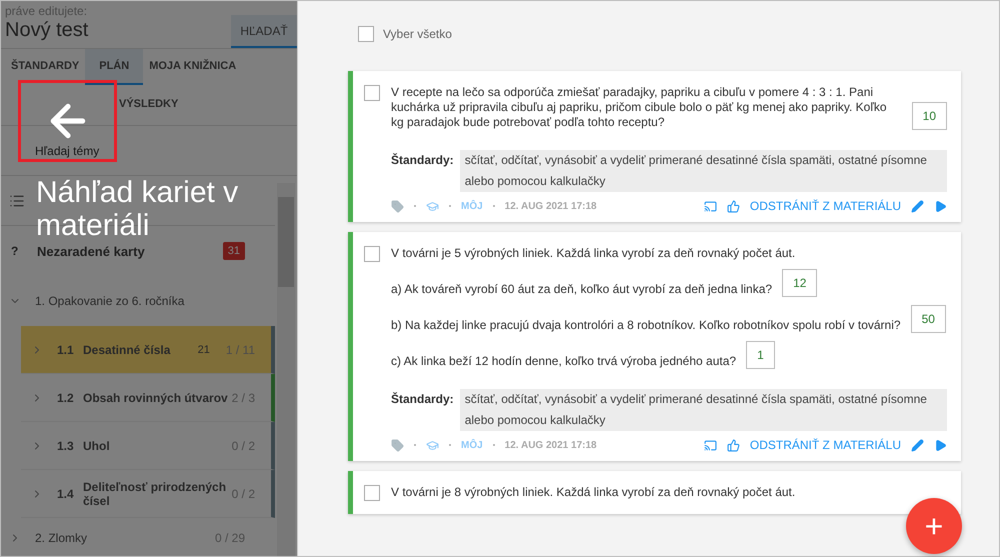 This screenshot has width=1000, height=557. What do you see at coordinates (286, 369) in the screenshot?
I see `scrollbar` at bounding box center [286, 369].